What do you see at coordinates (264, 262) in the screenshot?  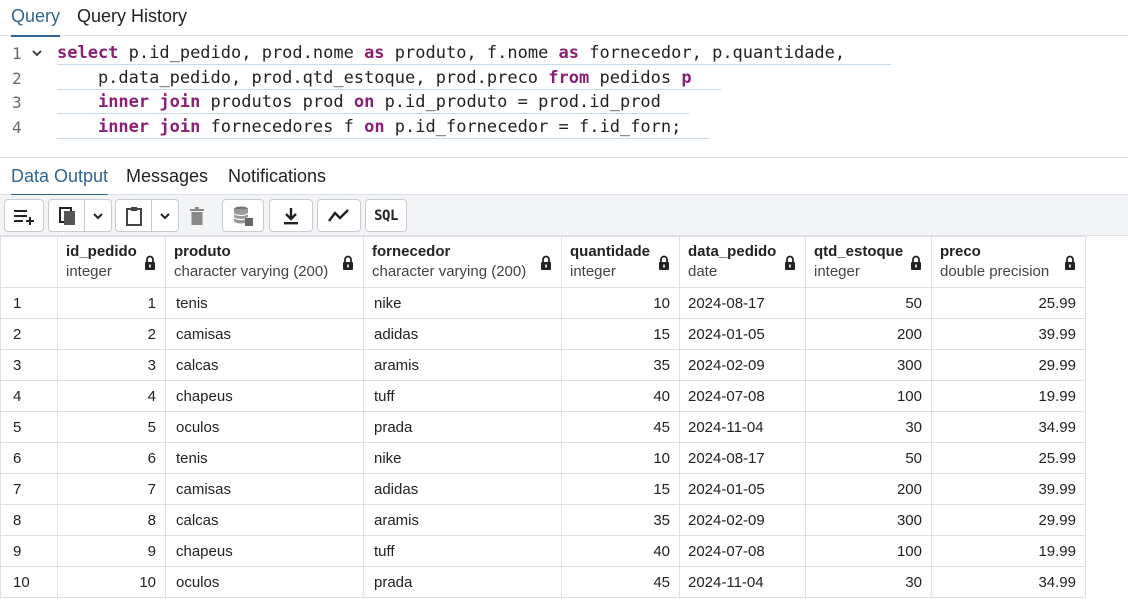 I see `column-header: produto character varying (200)` at bounding box center [264, 262].